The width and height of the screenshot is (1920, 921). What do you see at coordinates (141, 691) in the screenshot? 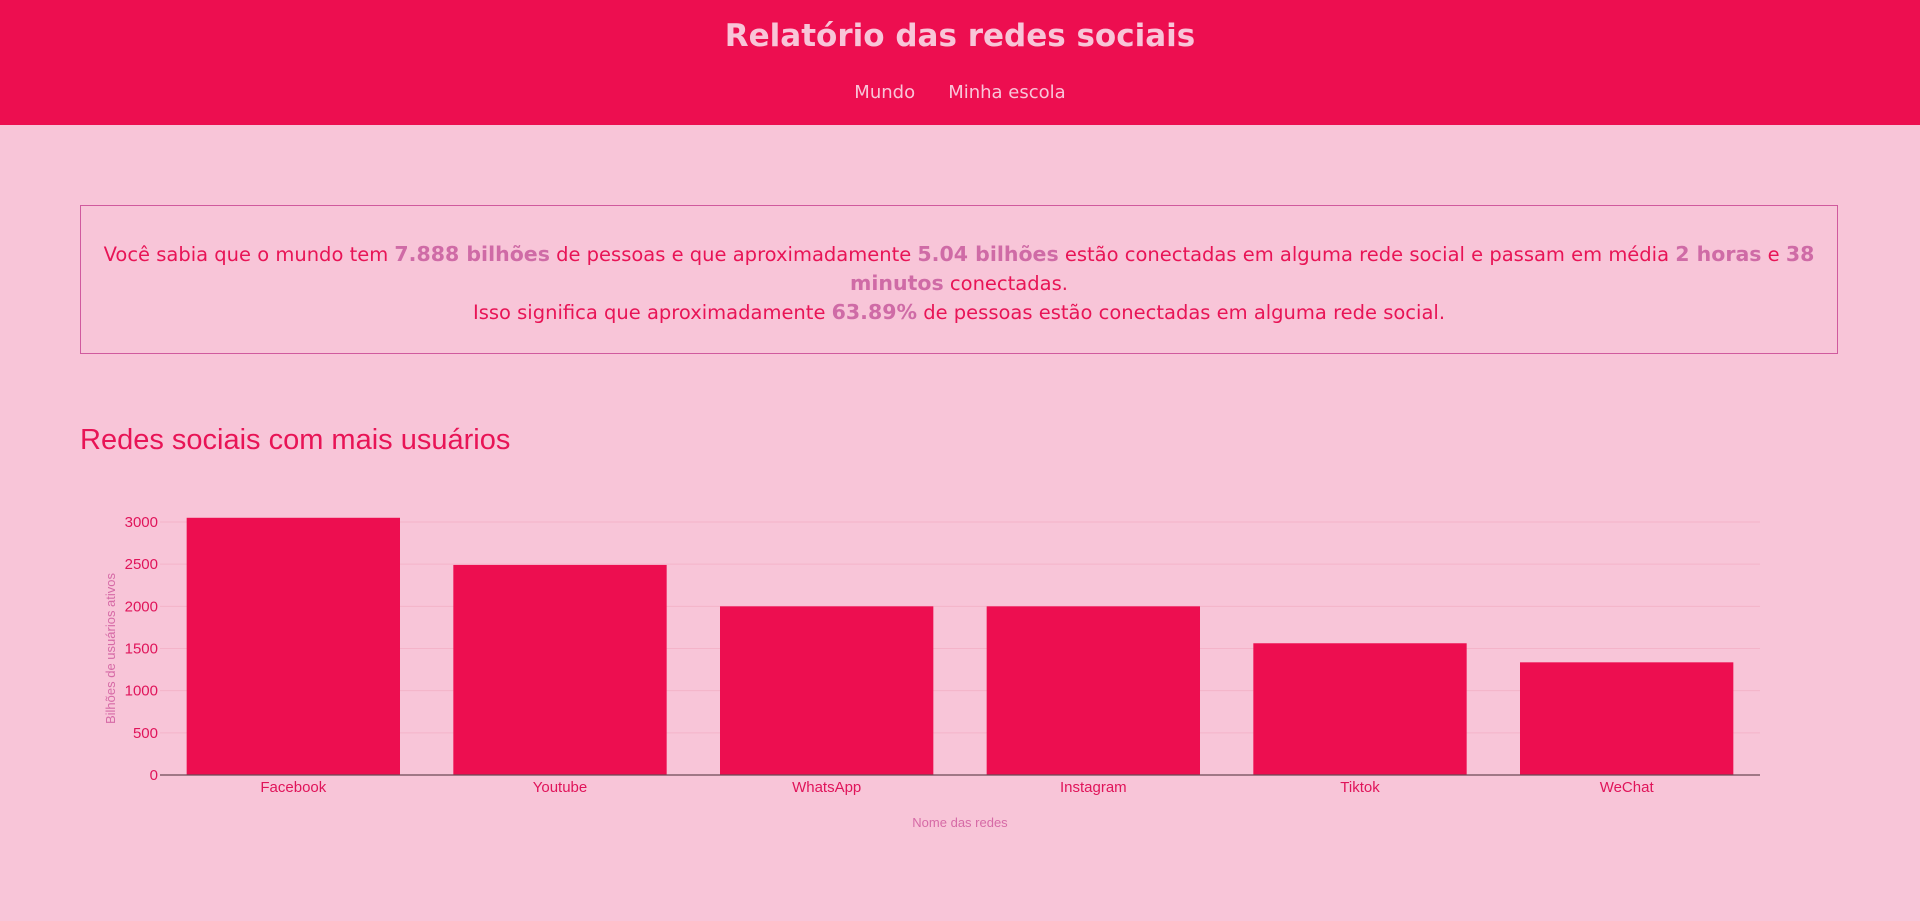
I see `y-tick-label: 1000` at bounding box center [141, 691].